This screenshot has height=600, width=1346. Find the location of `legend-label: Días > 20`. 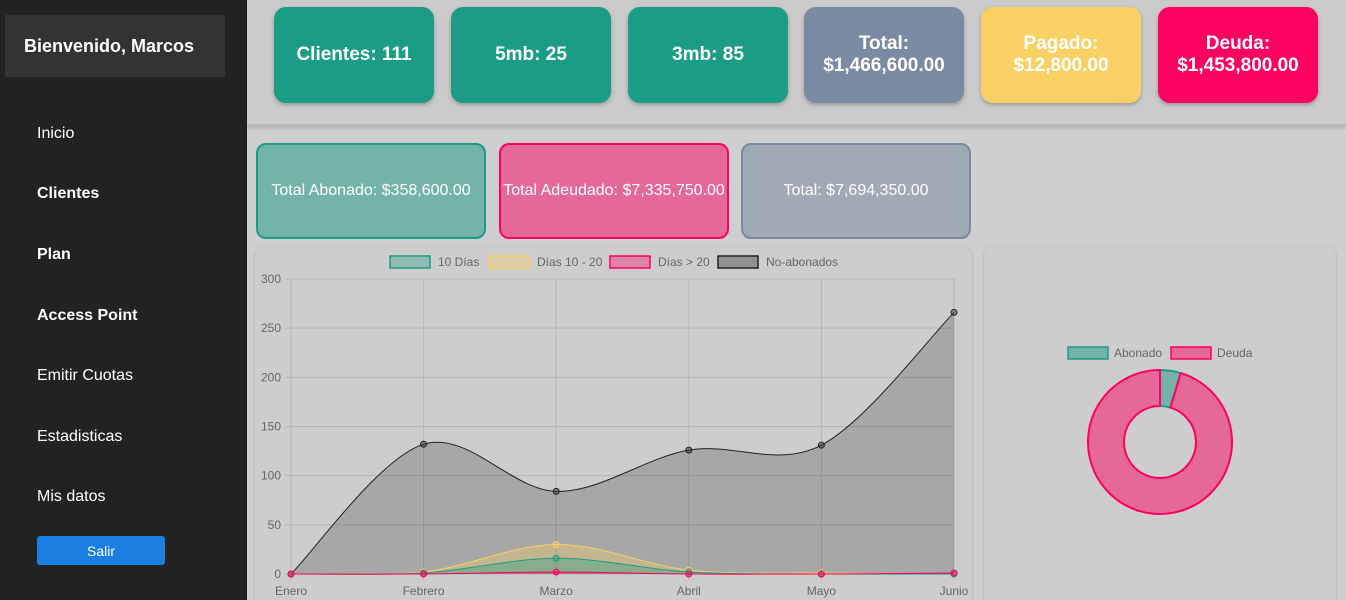

legend-label: Días > 20 is located at coordinates (684, 262).